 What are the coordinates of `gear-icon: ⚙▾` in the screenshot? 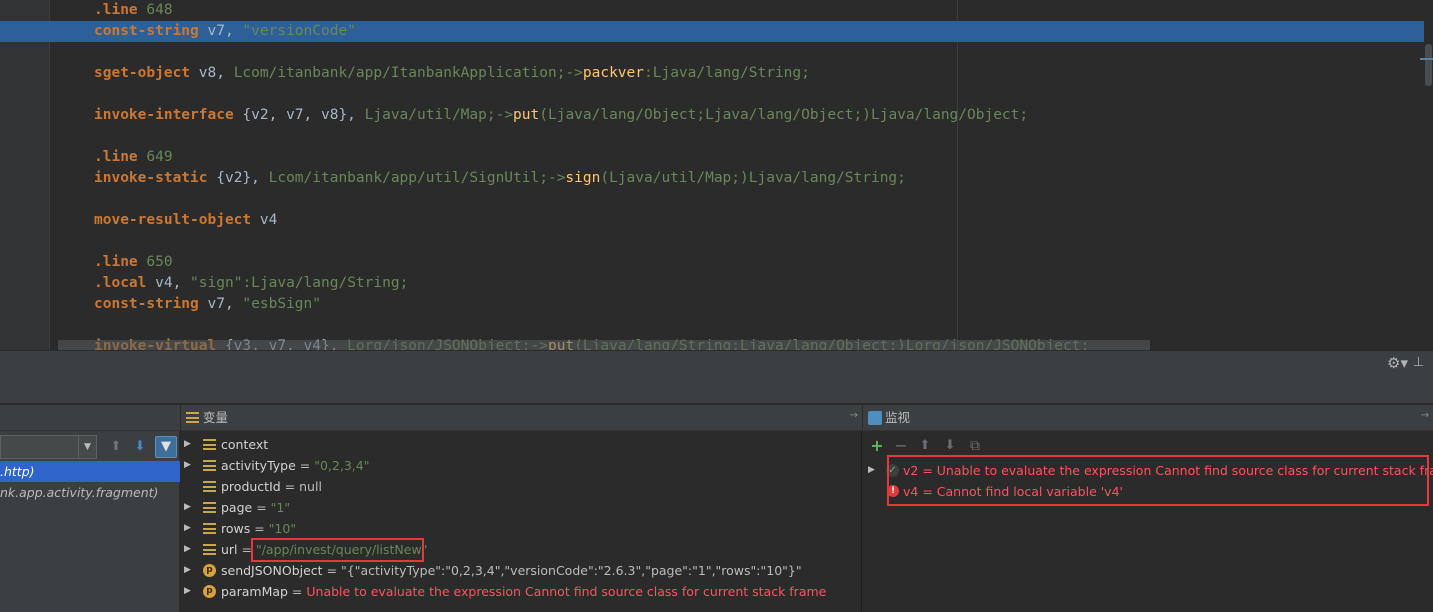 It's located at (1397, 363).